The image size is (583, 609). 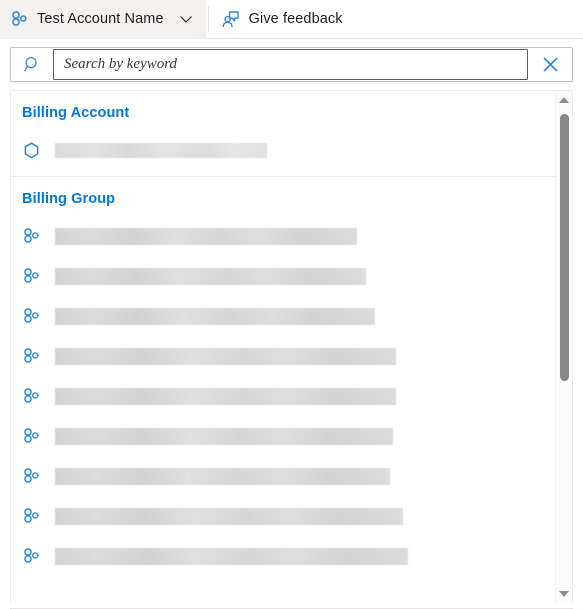 I want to click on chevron-down-icon, so click(x=186, y=19).